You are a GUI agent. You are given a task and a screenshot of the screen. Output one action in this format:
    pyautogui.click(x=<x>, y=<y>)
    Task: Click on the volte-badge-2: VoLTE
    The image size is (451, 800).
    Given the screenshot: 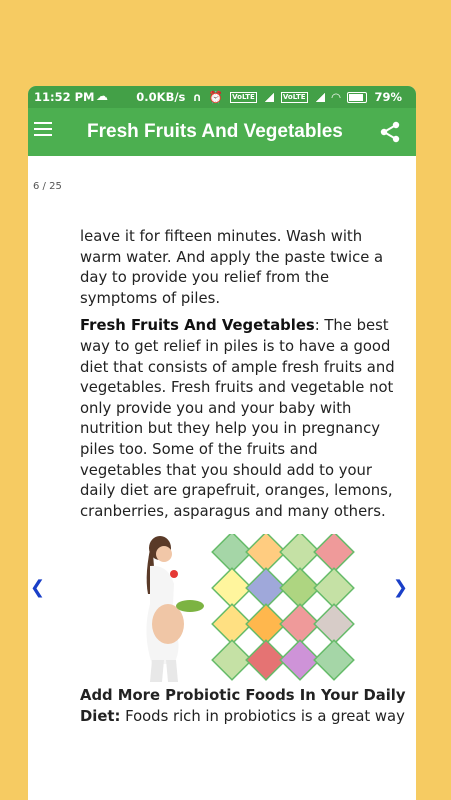 What is the action you would take?
    pyautogui.click(x=294, y=97)
    